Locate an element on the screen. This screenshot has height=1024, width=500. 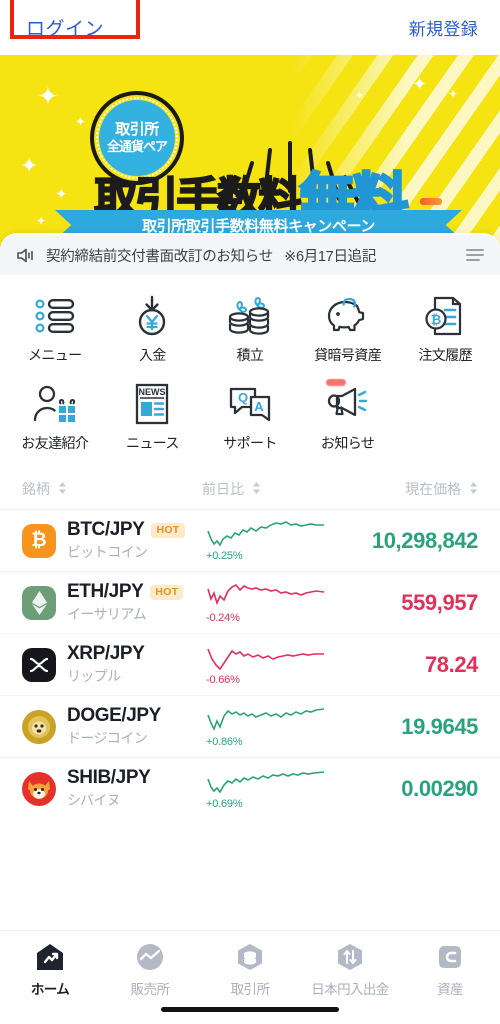
shortcut-news: NEWS ニュース is located at coordinates (153, 418).